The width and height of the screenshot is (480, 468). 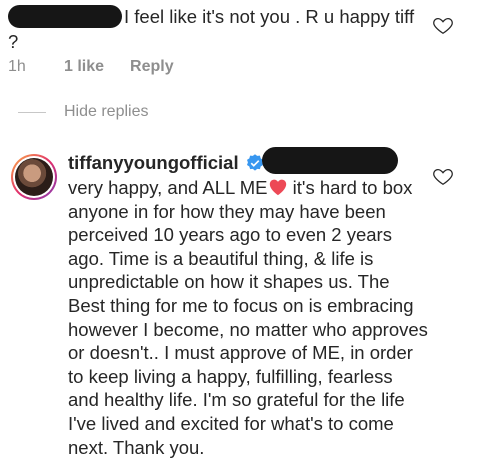 I want to click on comment-time: 1h, so click(x=17, y=66).